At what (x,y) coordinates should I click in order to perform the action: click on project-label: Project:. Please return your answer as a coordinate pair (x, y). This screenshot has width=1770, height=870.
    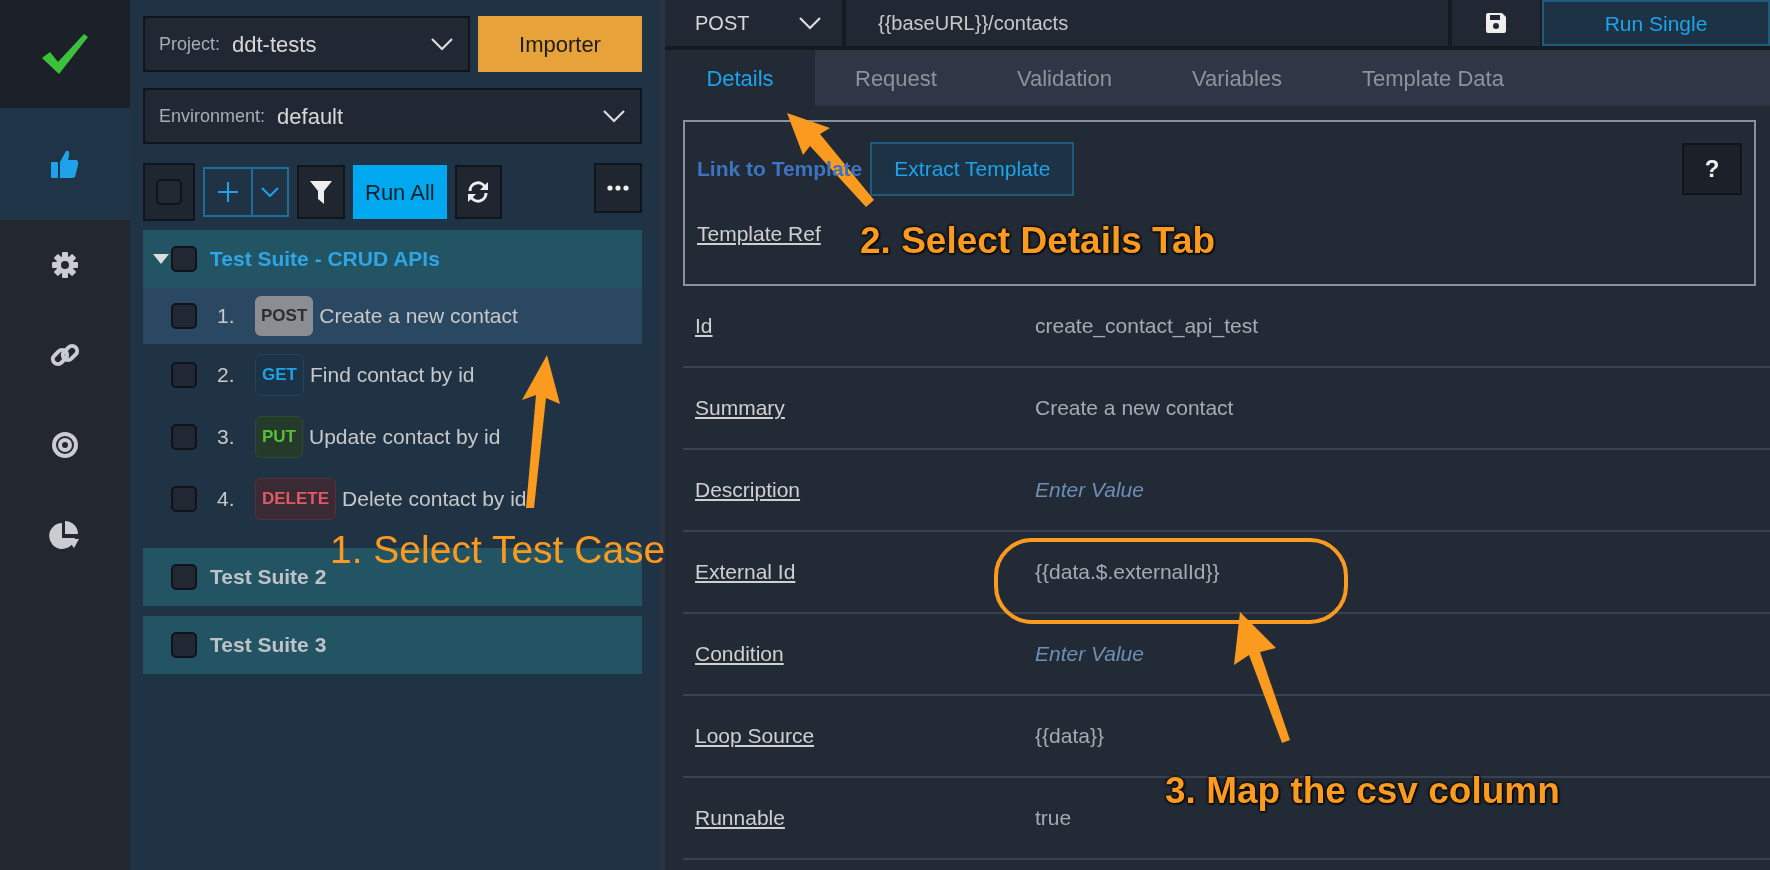
    Looking at the image, I should click on (190, 44).